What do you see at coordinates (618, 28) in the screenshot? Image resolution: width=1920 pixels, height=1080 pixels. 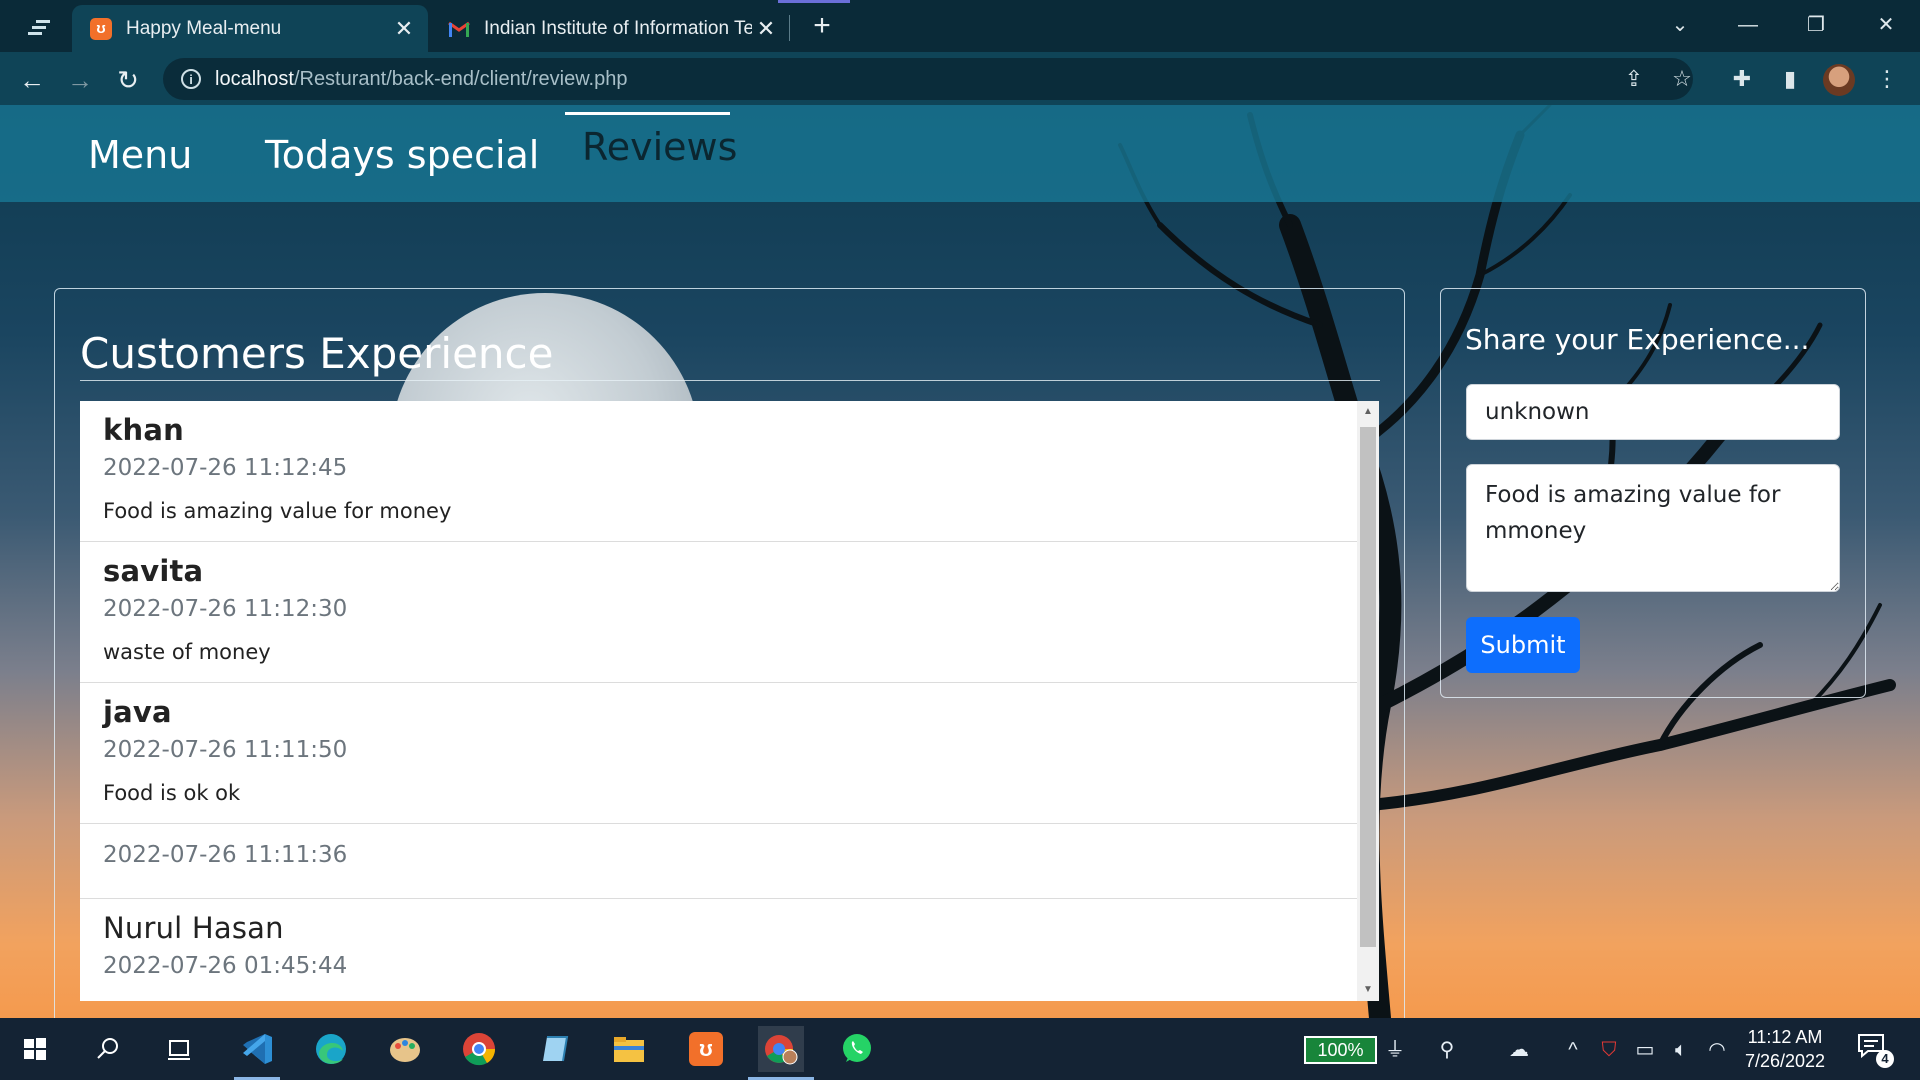 I see `tab-title: Indian Institute of Information Te` at bounding box center [618, 28].